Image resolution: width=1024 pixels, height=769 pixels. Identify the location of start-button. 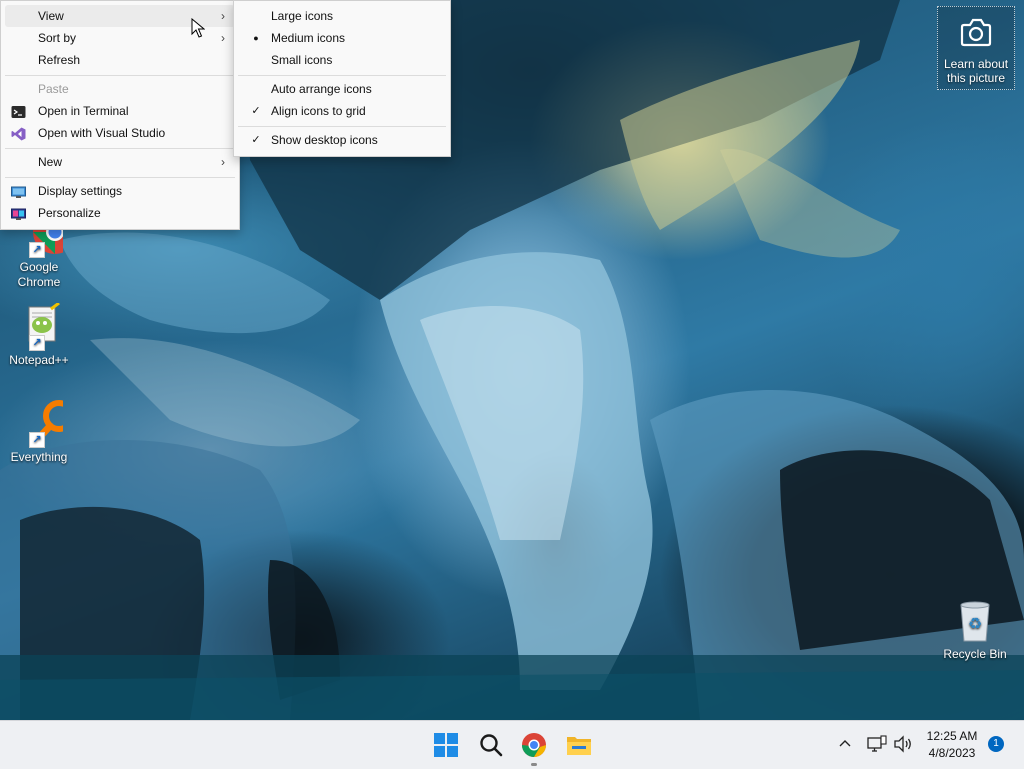
(446, 745).